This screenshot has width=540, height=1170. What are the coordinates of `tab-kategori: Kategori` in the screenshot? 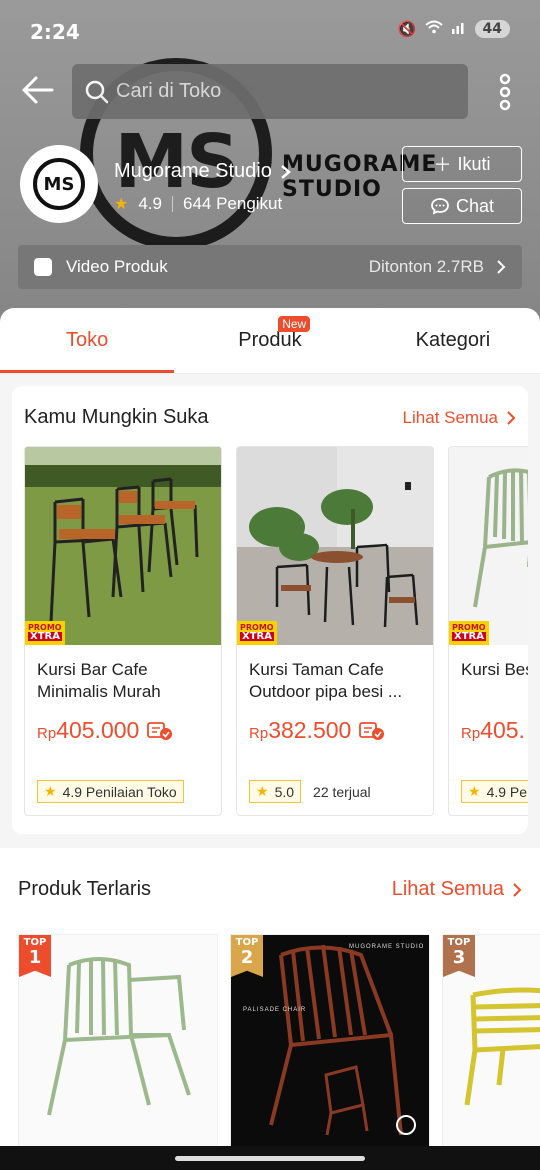 It's located at (453, 340).